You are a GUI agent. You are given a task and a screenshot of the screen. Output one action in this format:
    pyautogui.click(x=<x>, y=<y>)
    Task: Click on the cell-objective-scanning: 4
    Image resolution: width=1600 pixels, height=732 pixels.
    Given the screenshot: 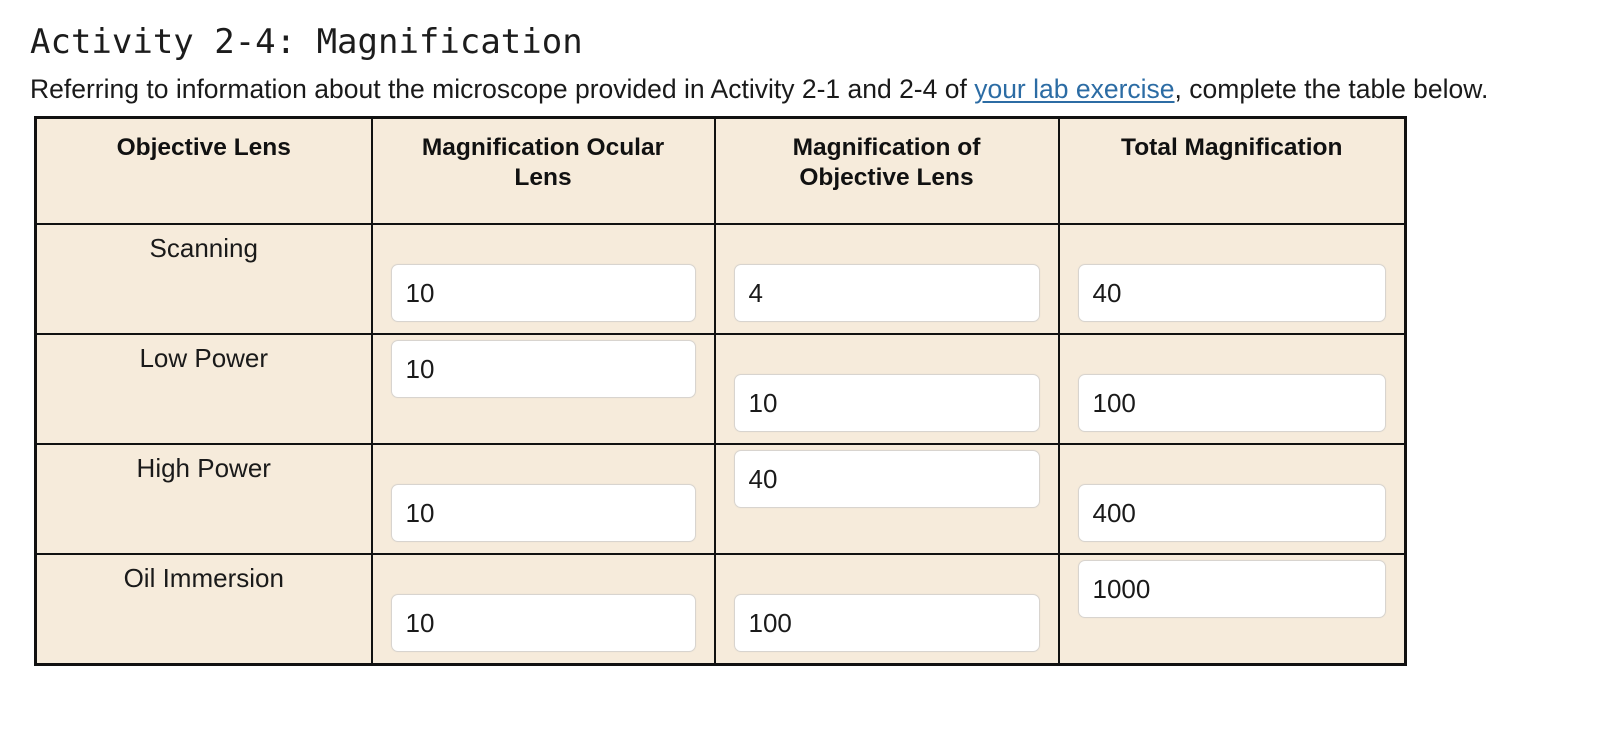 What is the action you would take?
    pyautogui.click(x=886, y=279)
    